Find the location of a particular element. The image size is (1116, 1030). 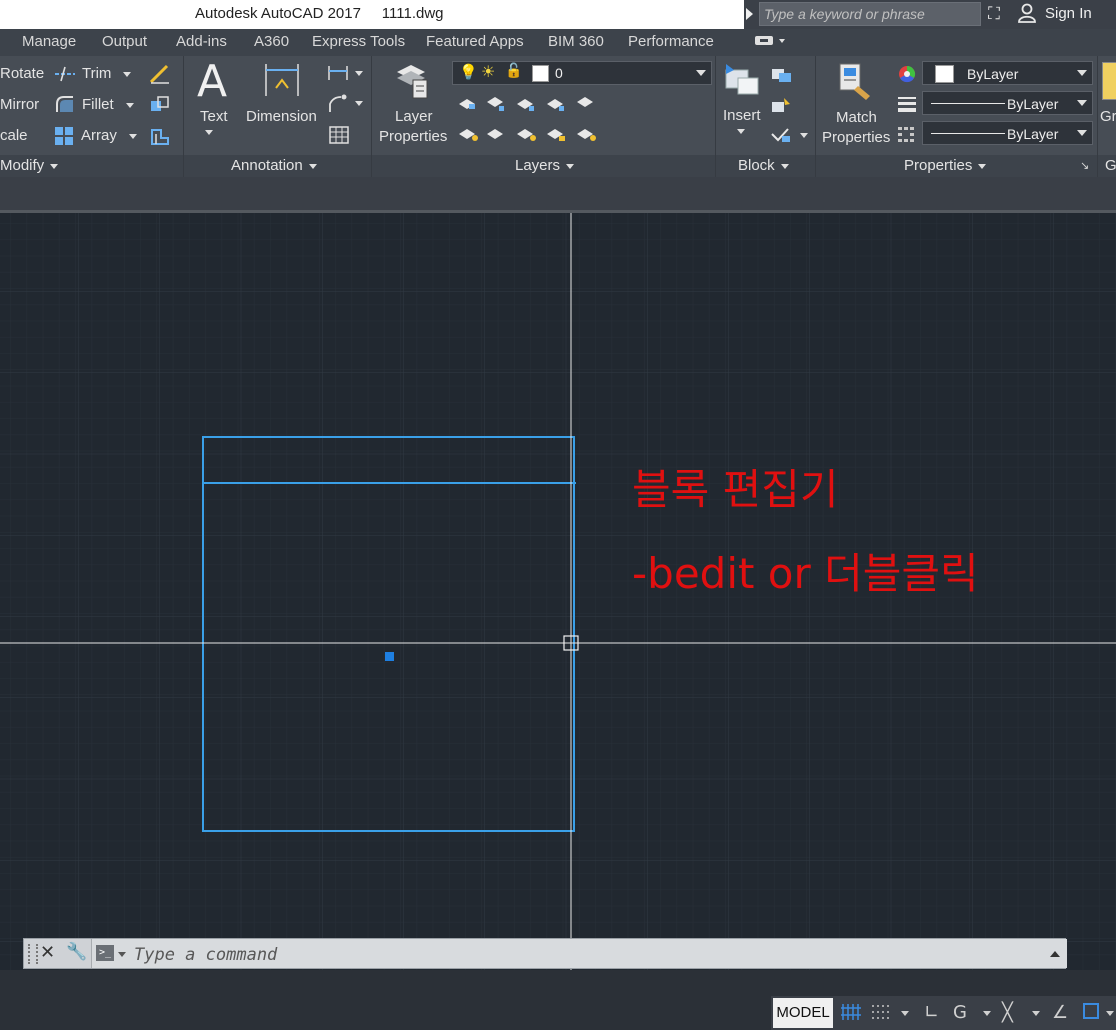

fillet-label: Fillet is located at coordinates (98, 104).